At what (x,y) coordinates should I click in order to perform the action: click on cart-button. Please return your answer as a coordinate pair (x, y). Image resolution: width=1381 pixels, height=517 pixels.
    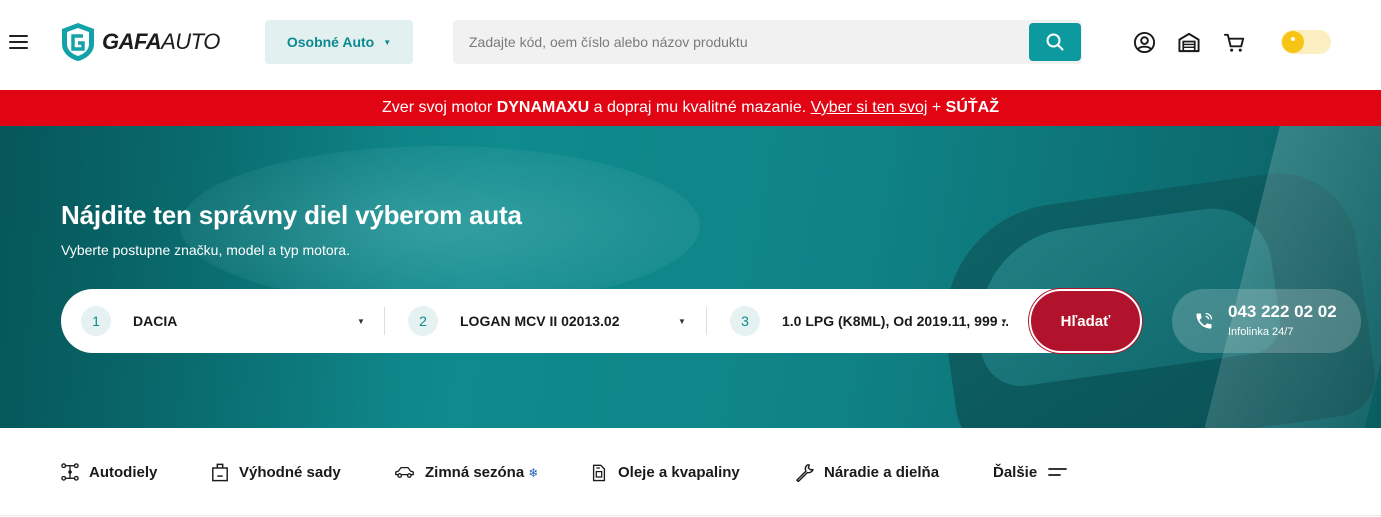
    Looking at the image, I should click on (1234, 42).